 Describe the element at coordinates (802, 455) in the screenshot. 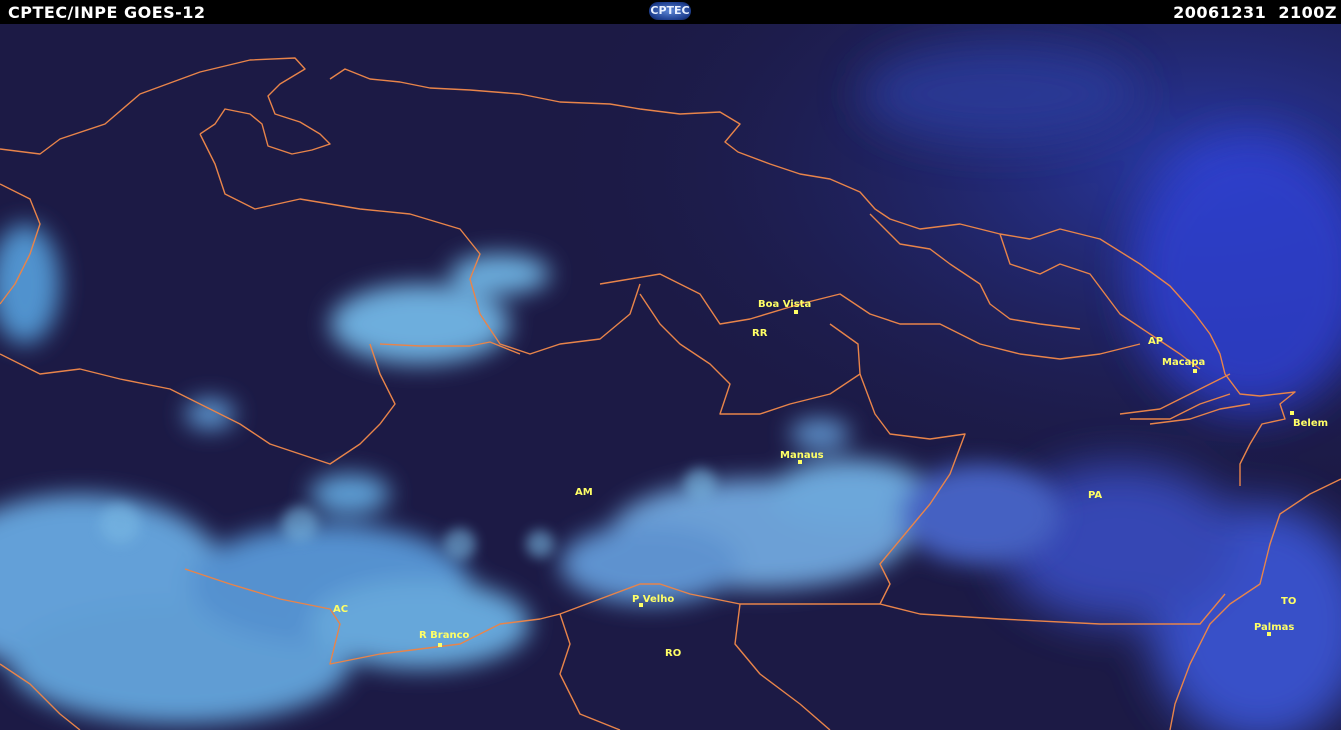

I see `city-label-manaus: Manaus` at that location.